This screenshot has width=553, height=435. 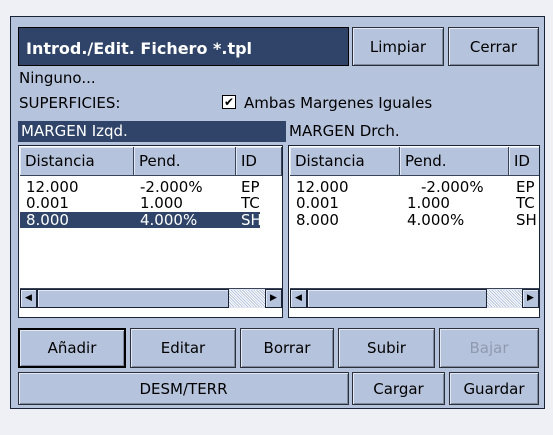 I want to click on table-row-selected: 8.000 4.000% SH, so click(x=140, y=220).